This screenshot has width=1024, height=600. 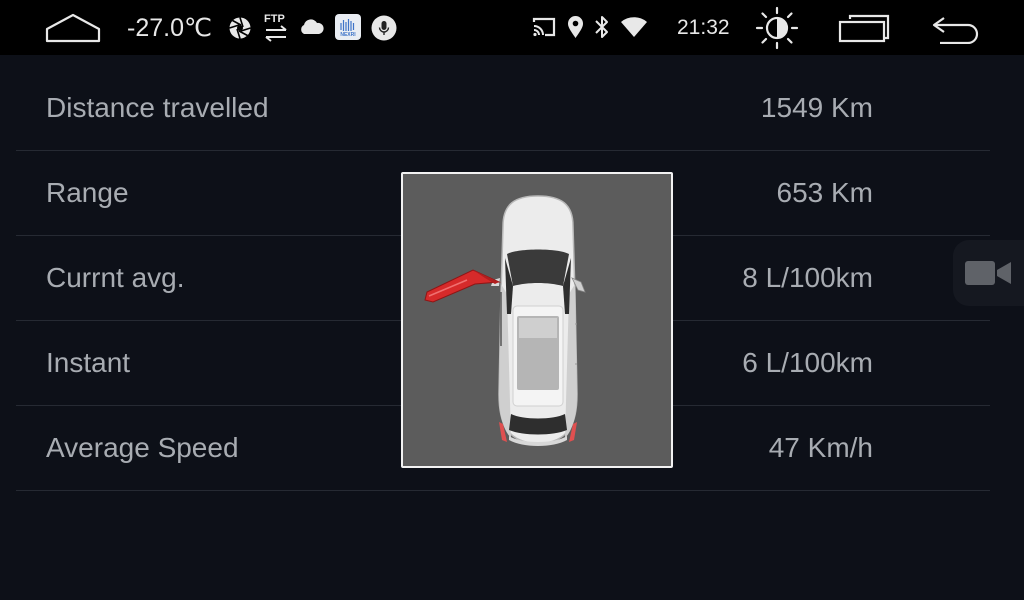 What do you see at coordinates (348, 35) in the screenshot?
I see `nexri-label: NEXRI` at bounding box center [348, 35].